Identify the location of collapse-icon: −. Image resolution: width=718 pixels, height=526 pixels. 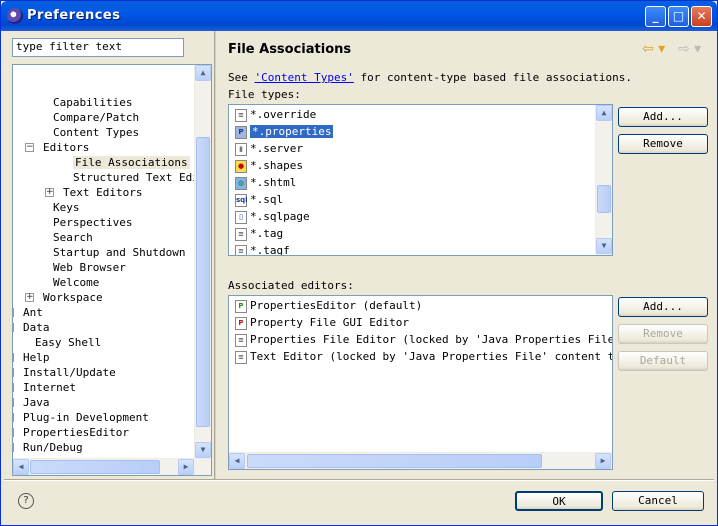
(29, 147).